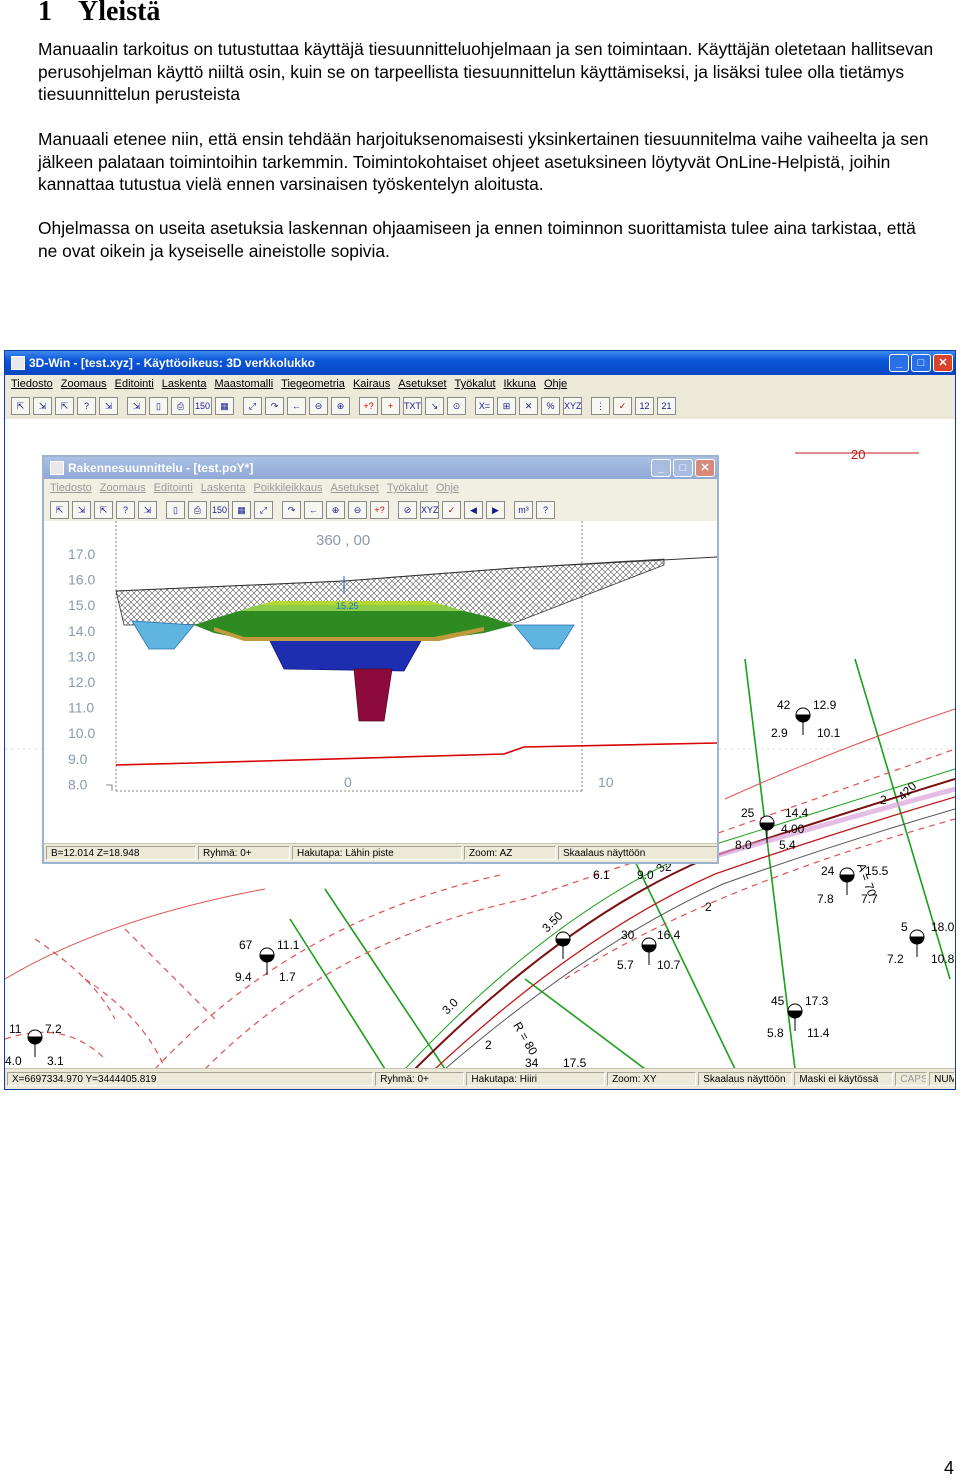 The height and width of the screenshot is (1484, 960). Describe the element at coordinates (224, 406) in the screenshot. I see `main-tool-button-9: ▦` at that location.